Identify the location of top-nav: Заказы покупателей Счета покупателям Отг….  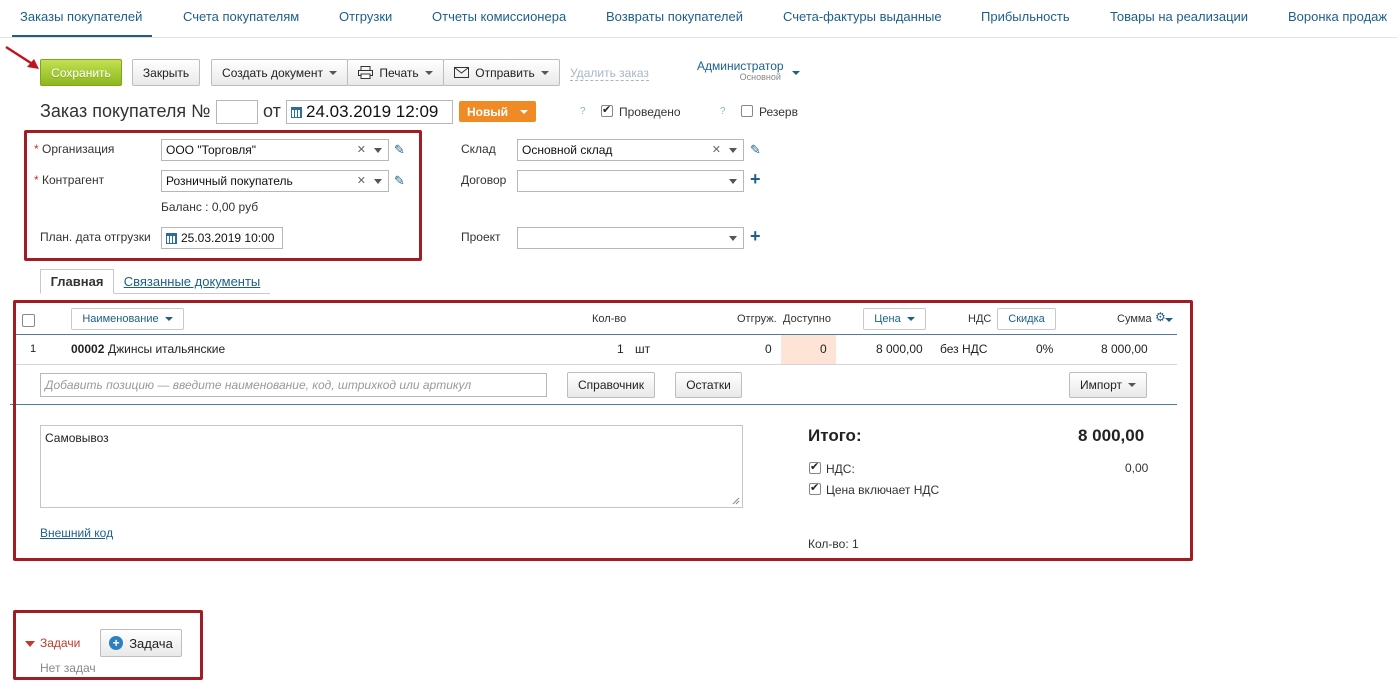
(698, 19).